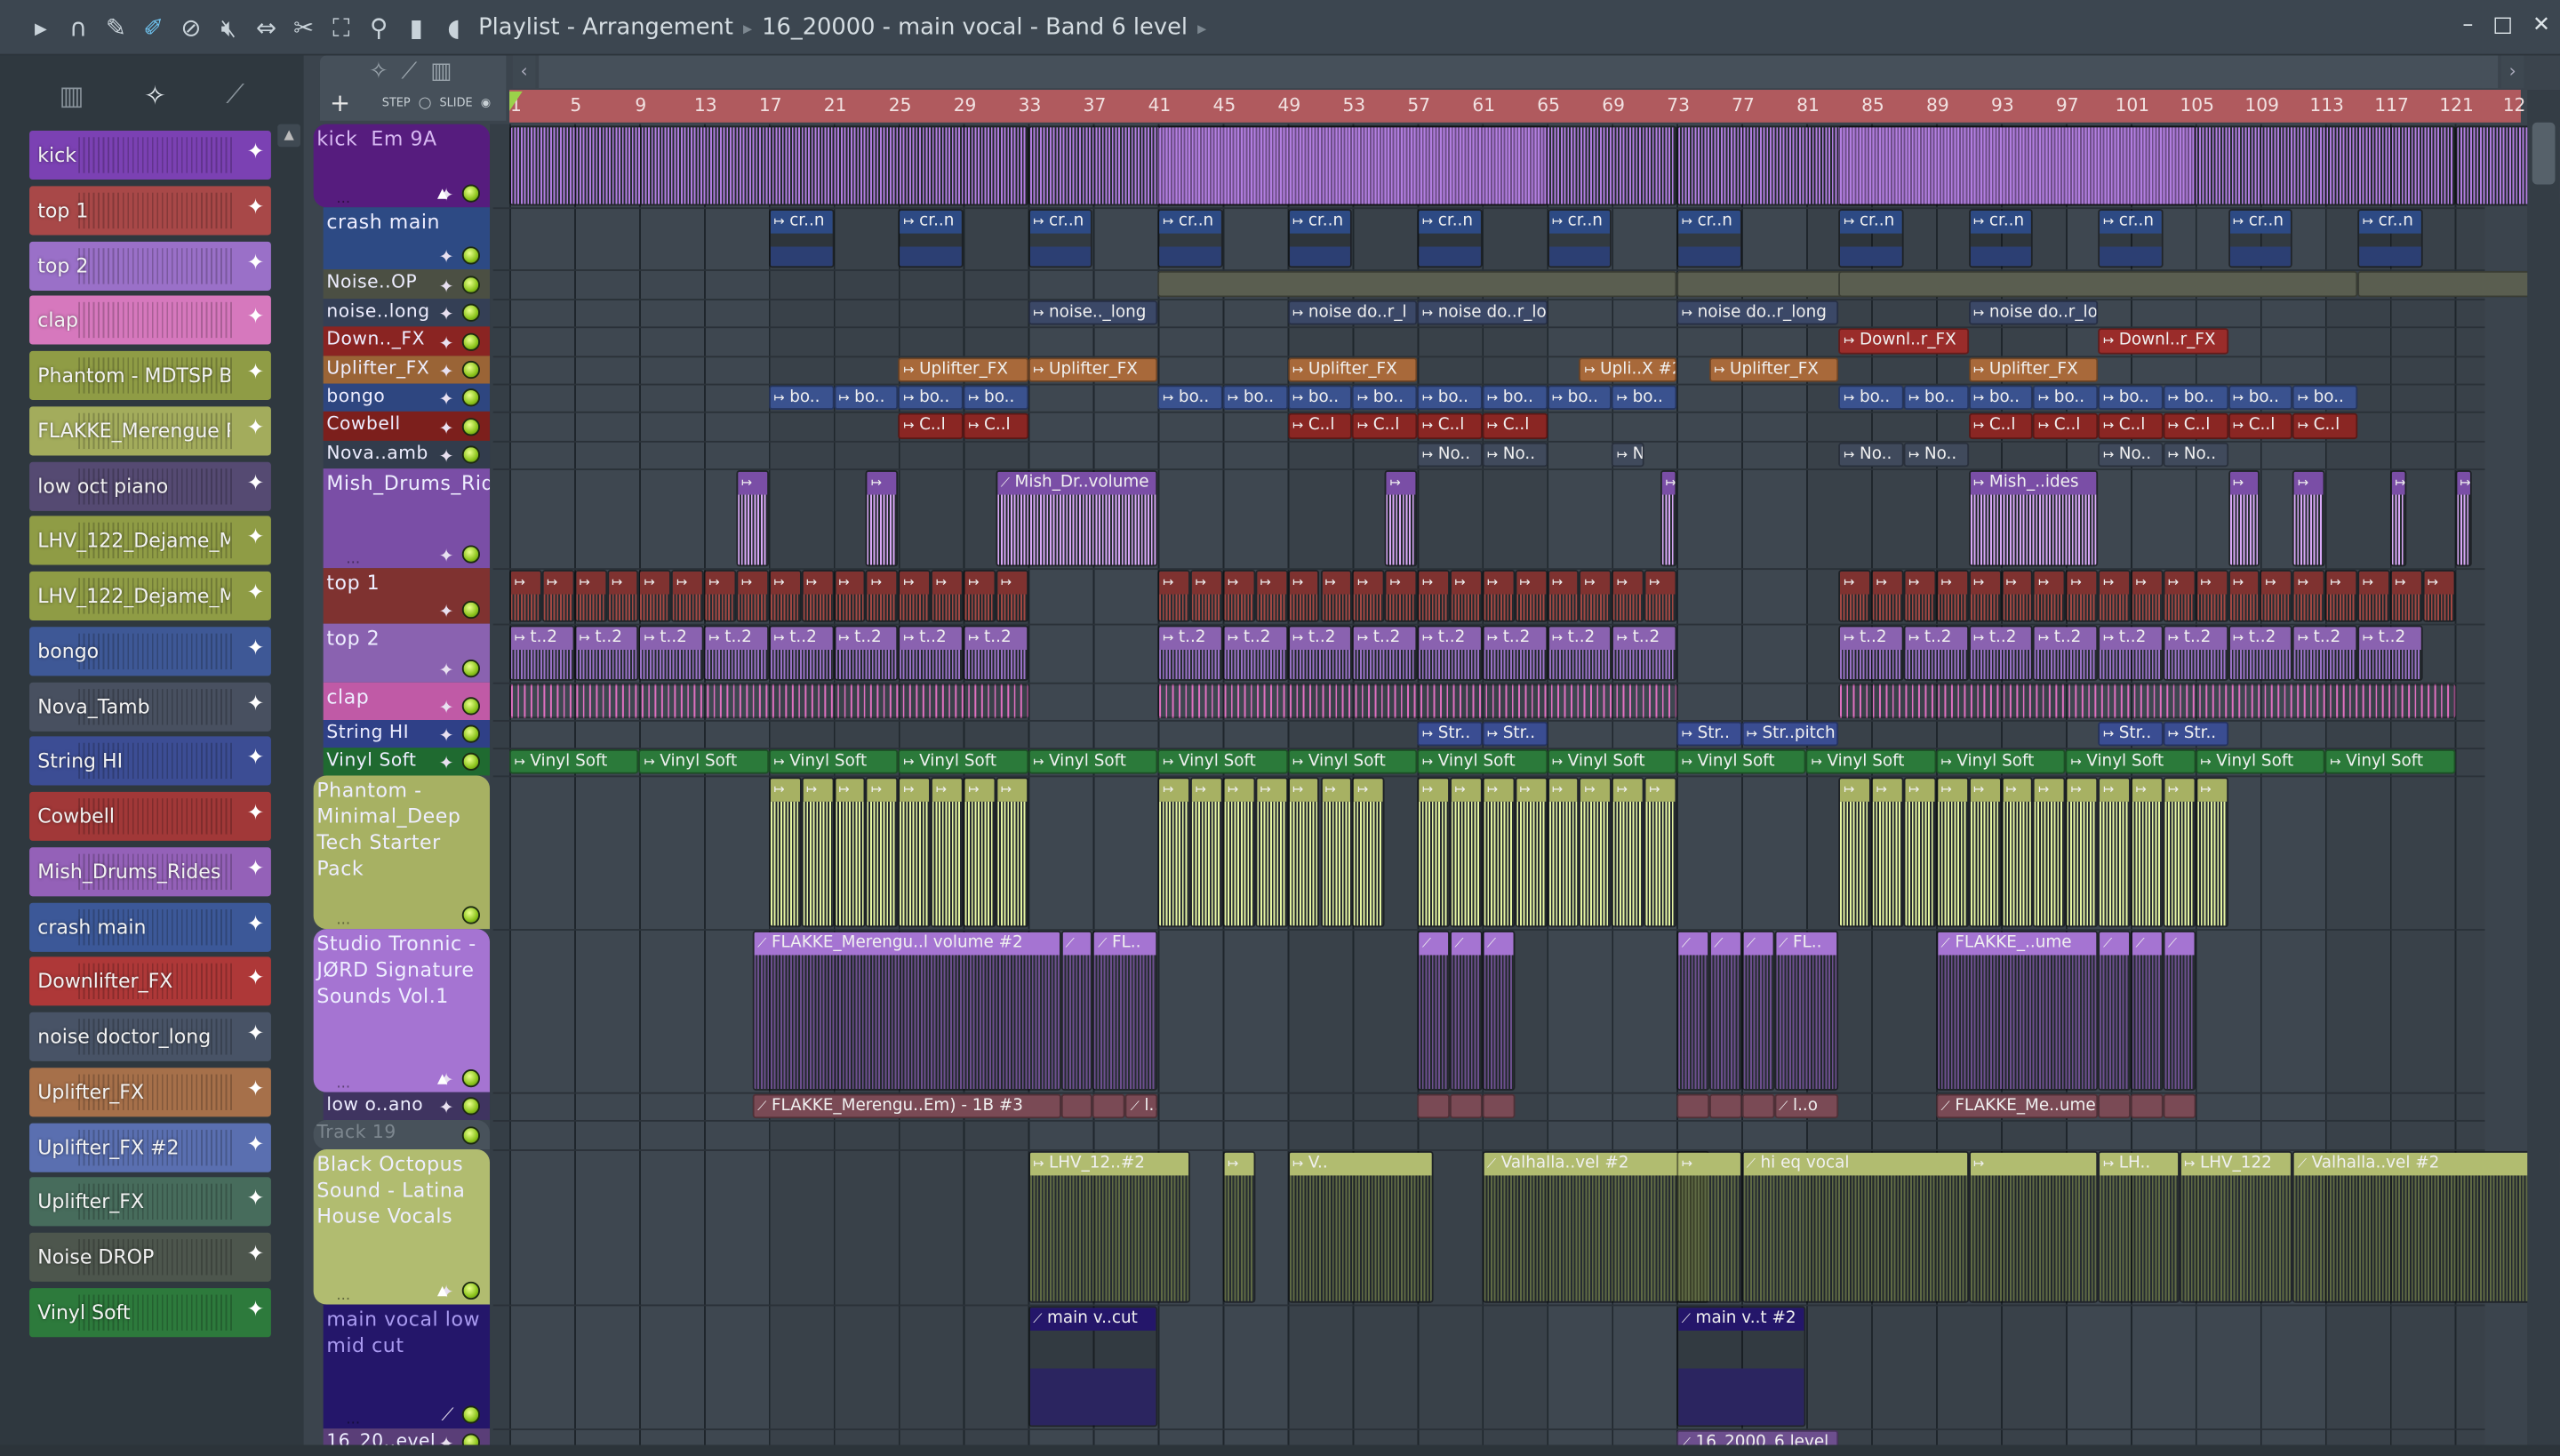 The image size is (2560, 1456). What do you see at coordinates (1871, 455) in the screenshot?
I see `playlist-clip: ↦ No..` at bounding box center [1871, 455].